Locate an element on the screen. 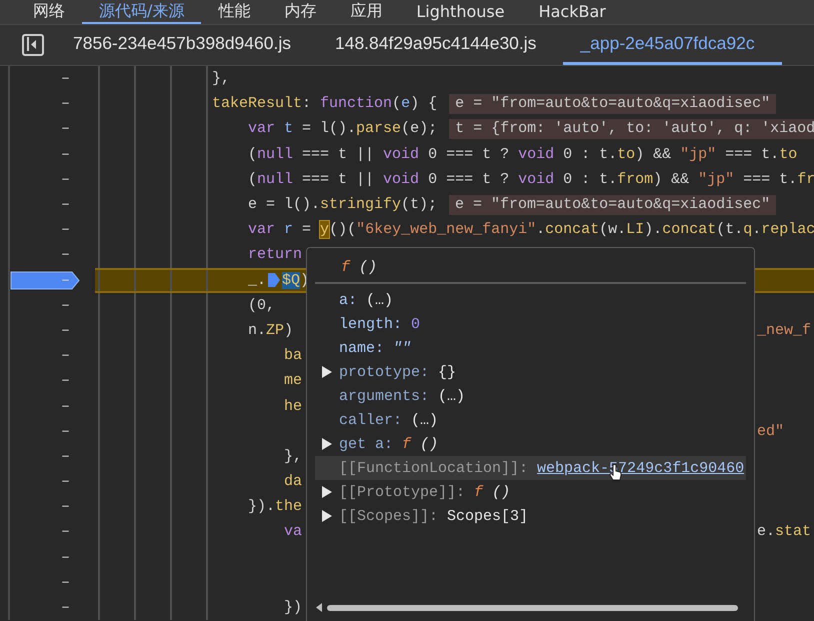 This screenshot has height=621, width=814. inline-value: t = {from: 'auto', to: 'auto', q: 'xiaod is located at coordinates (631, 128).